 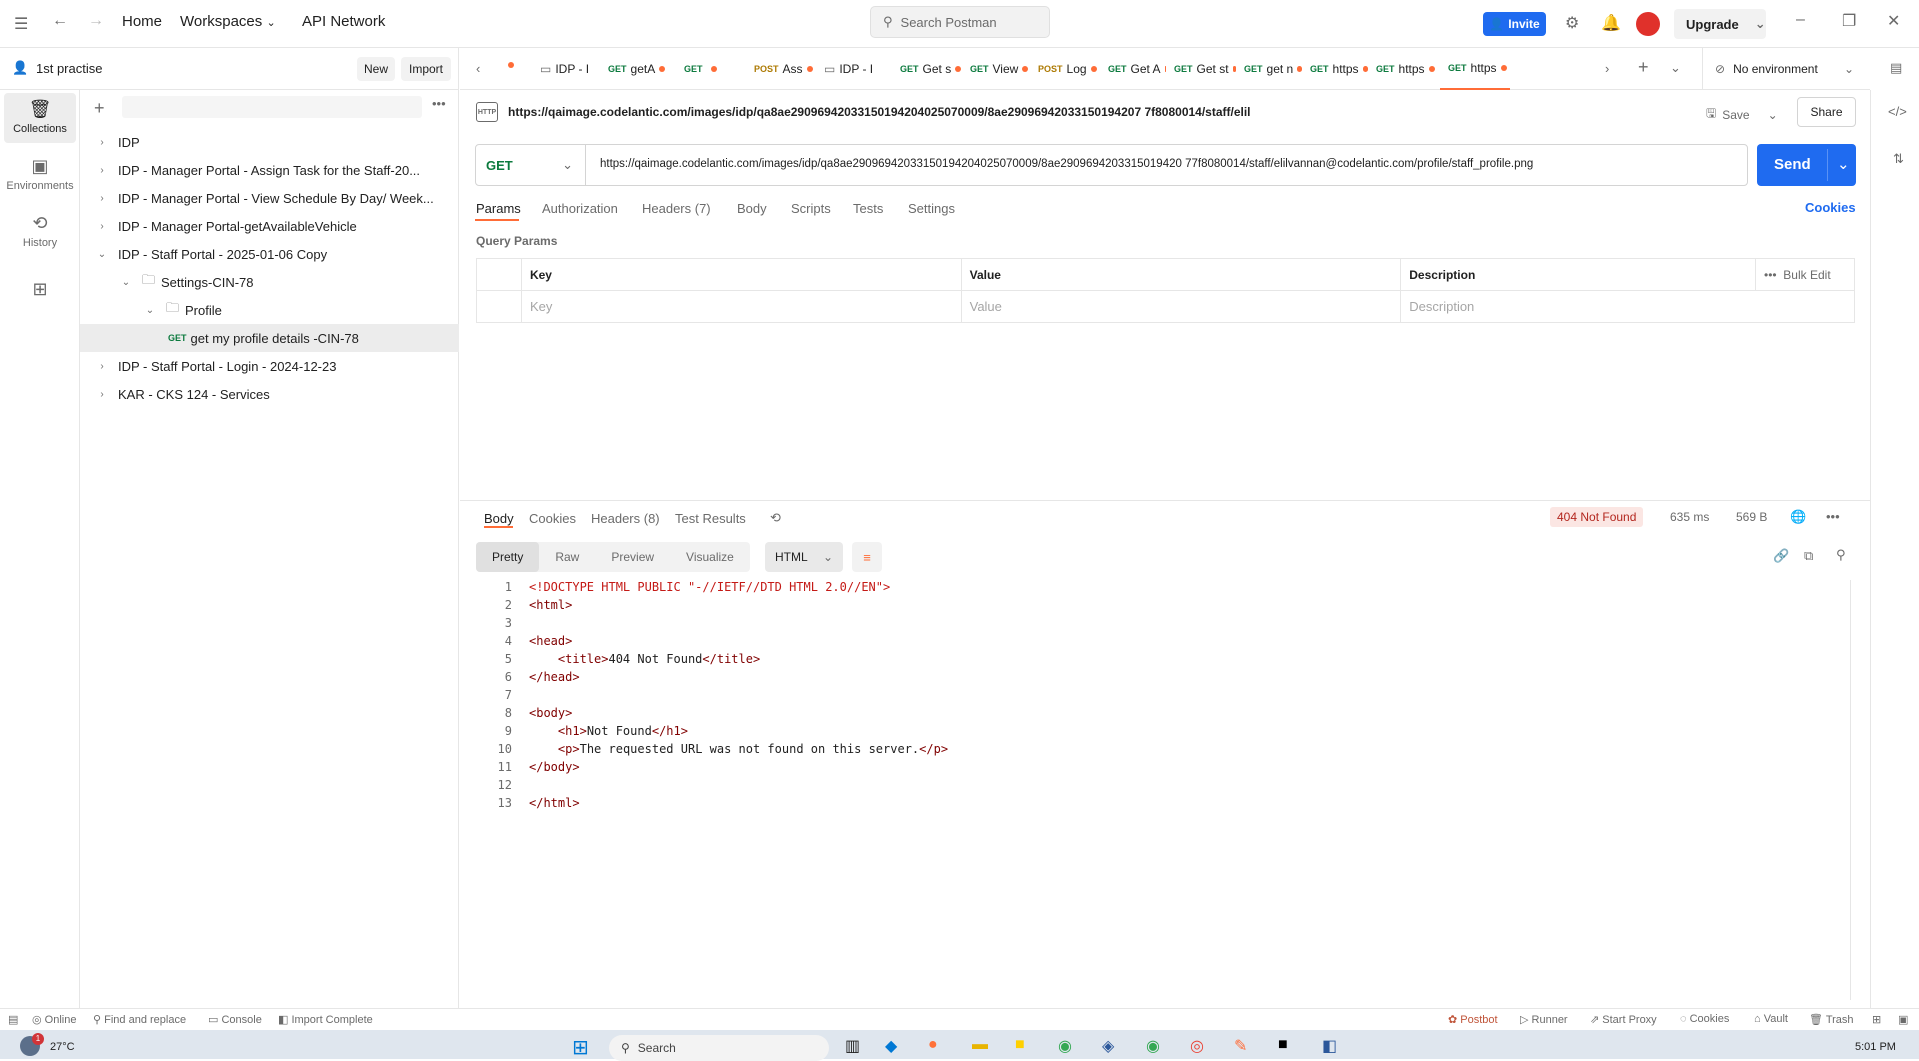 I want to click on tree-item: › IDP - Staff Portal - Login - 2024-12-23, so click(x=269, y=366).